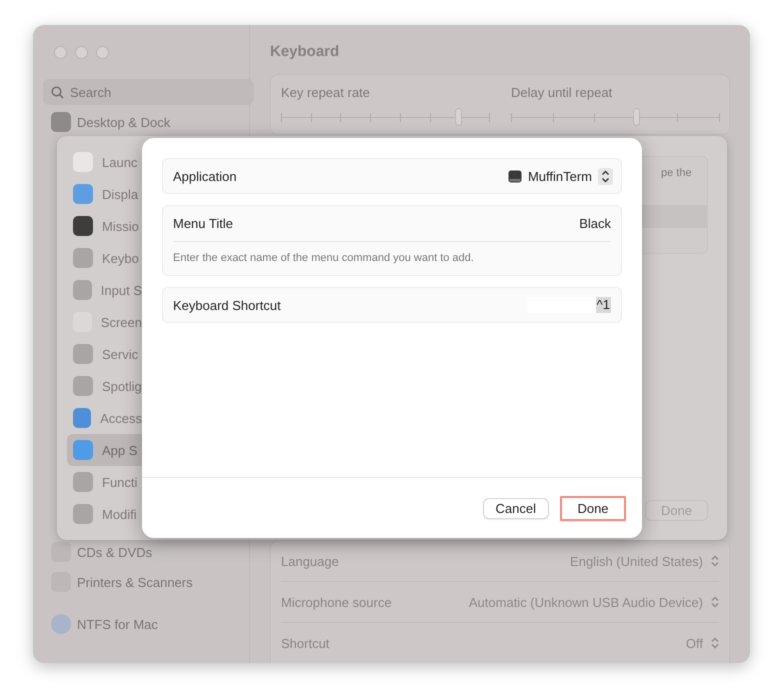  Describe the element at coordinates (81, 52) in the screenshot. I see `minimize-button` at that location.